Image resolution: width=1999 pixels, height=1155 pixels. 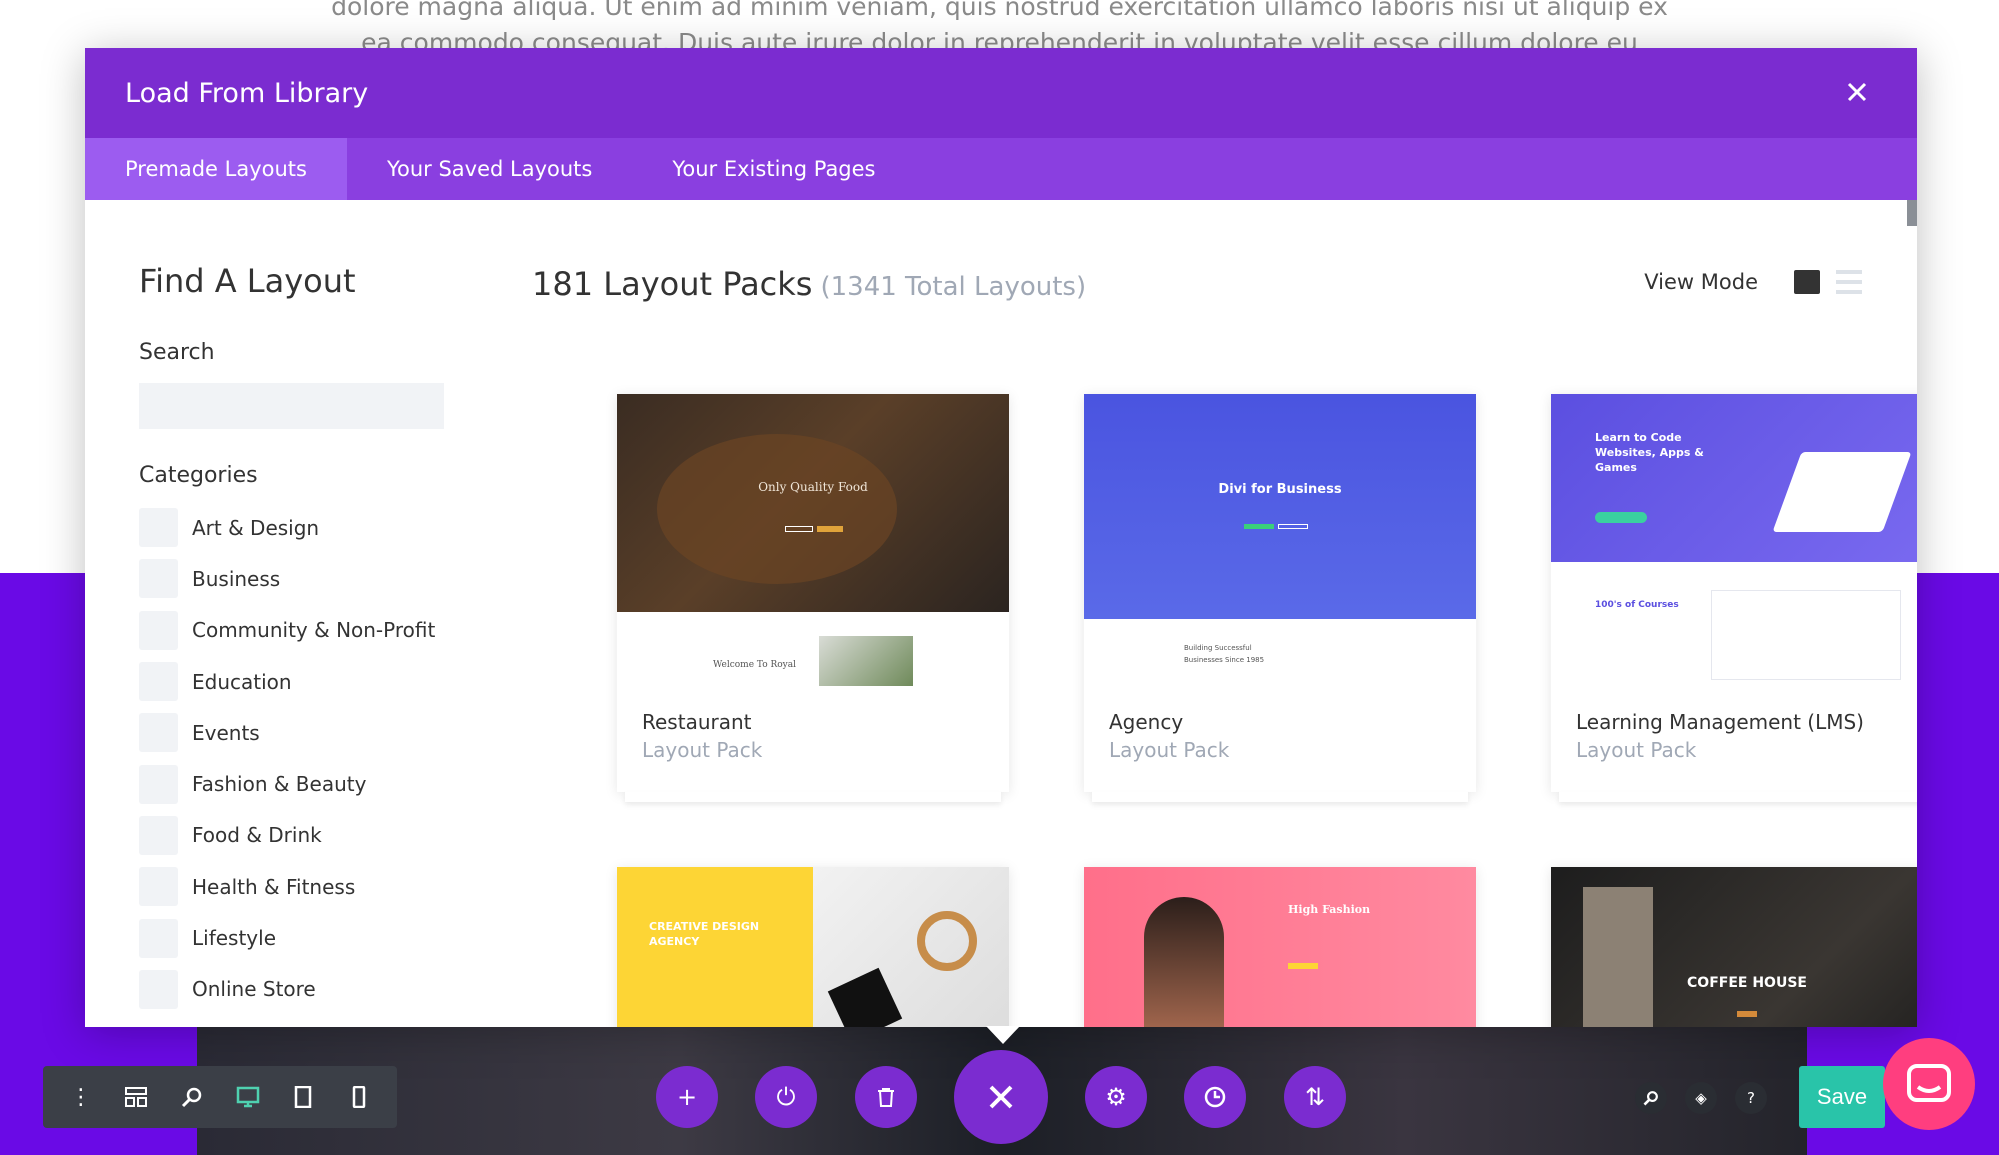 What do you see at coordinates (1720, 722) in the screenshot?
I see `card-title: Learning Management (LMS)` at bounding box center [1720, 722].